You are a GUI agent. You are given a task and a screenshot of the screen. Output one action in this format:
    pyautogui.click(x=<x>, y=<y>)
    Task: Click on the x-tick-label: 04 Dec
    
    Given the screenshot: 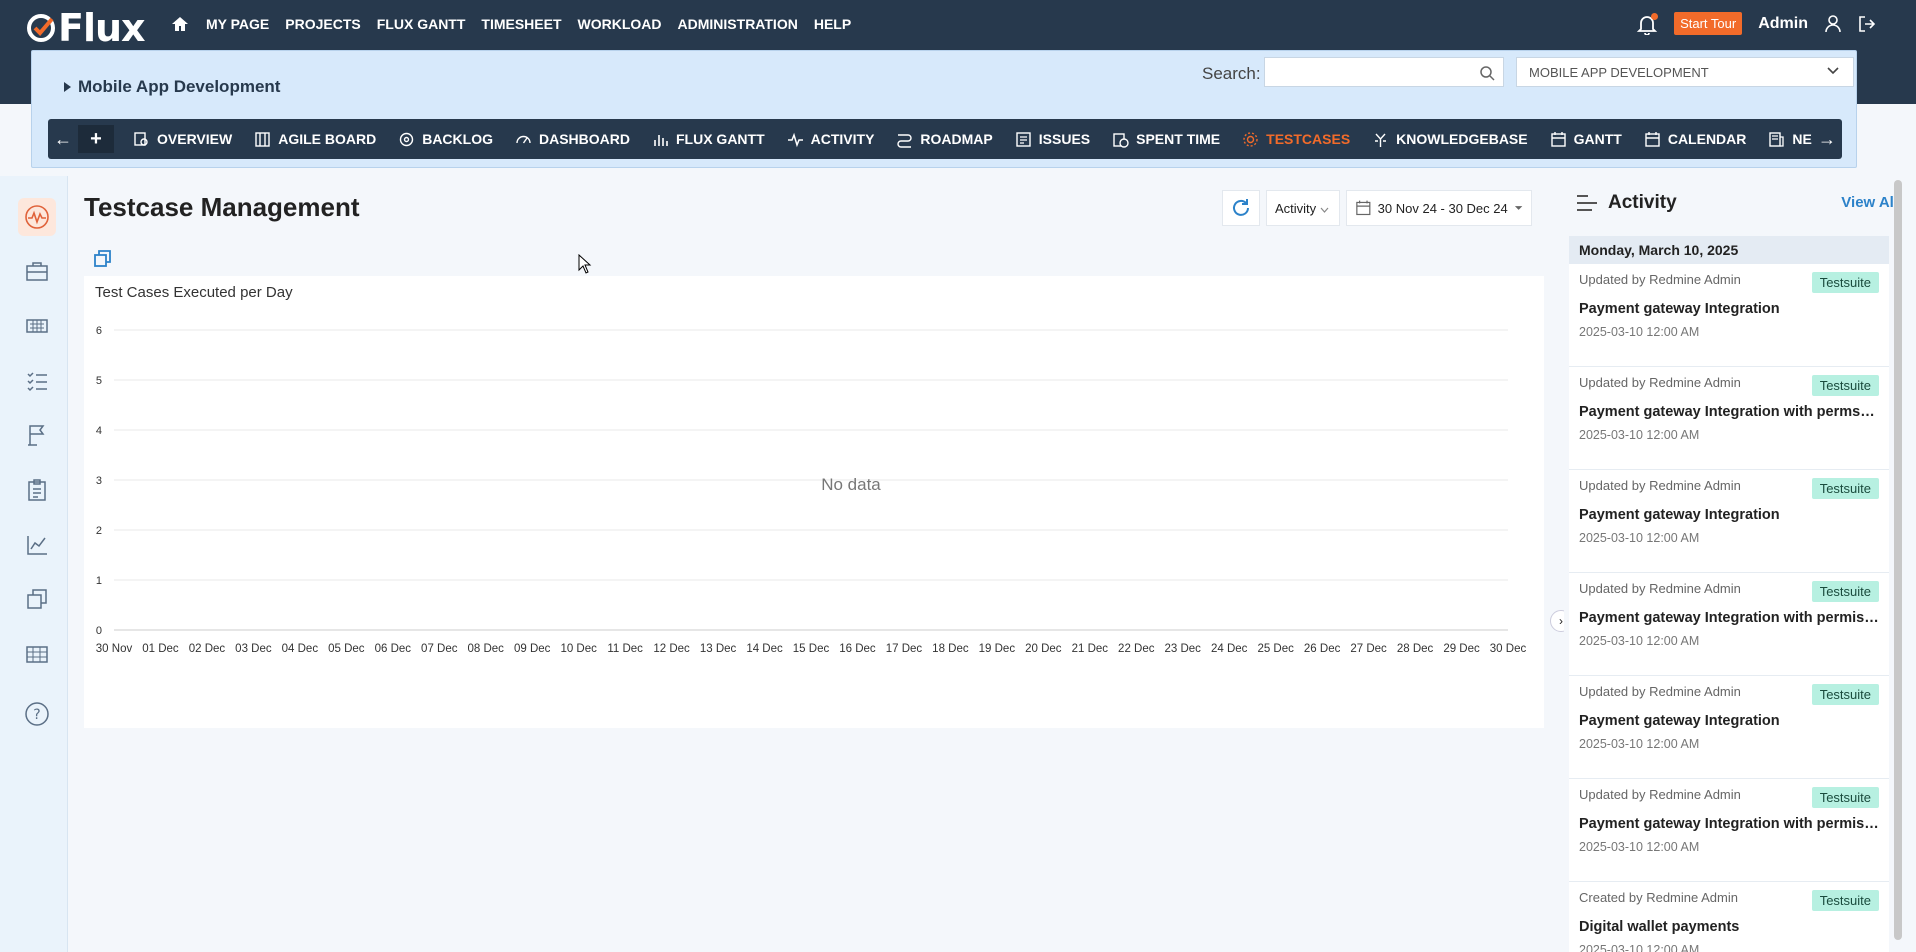 What is the action you would take?
    pyautogui.click(x=300, y=649)
    